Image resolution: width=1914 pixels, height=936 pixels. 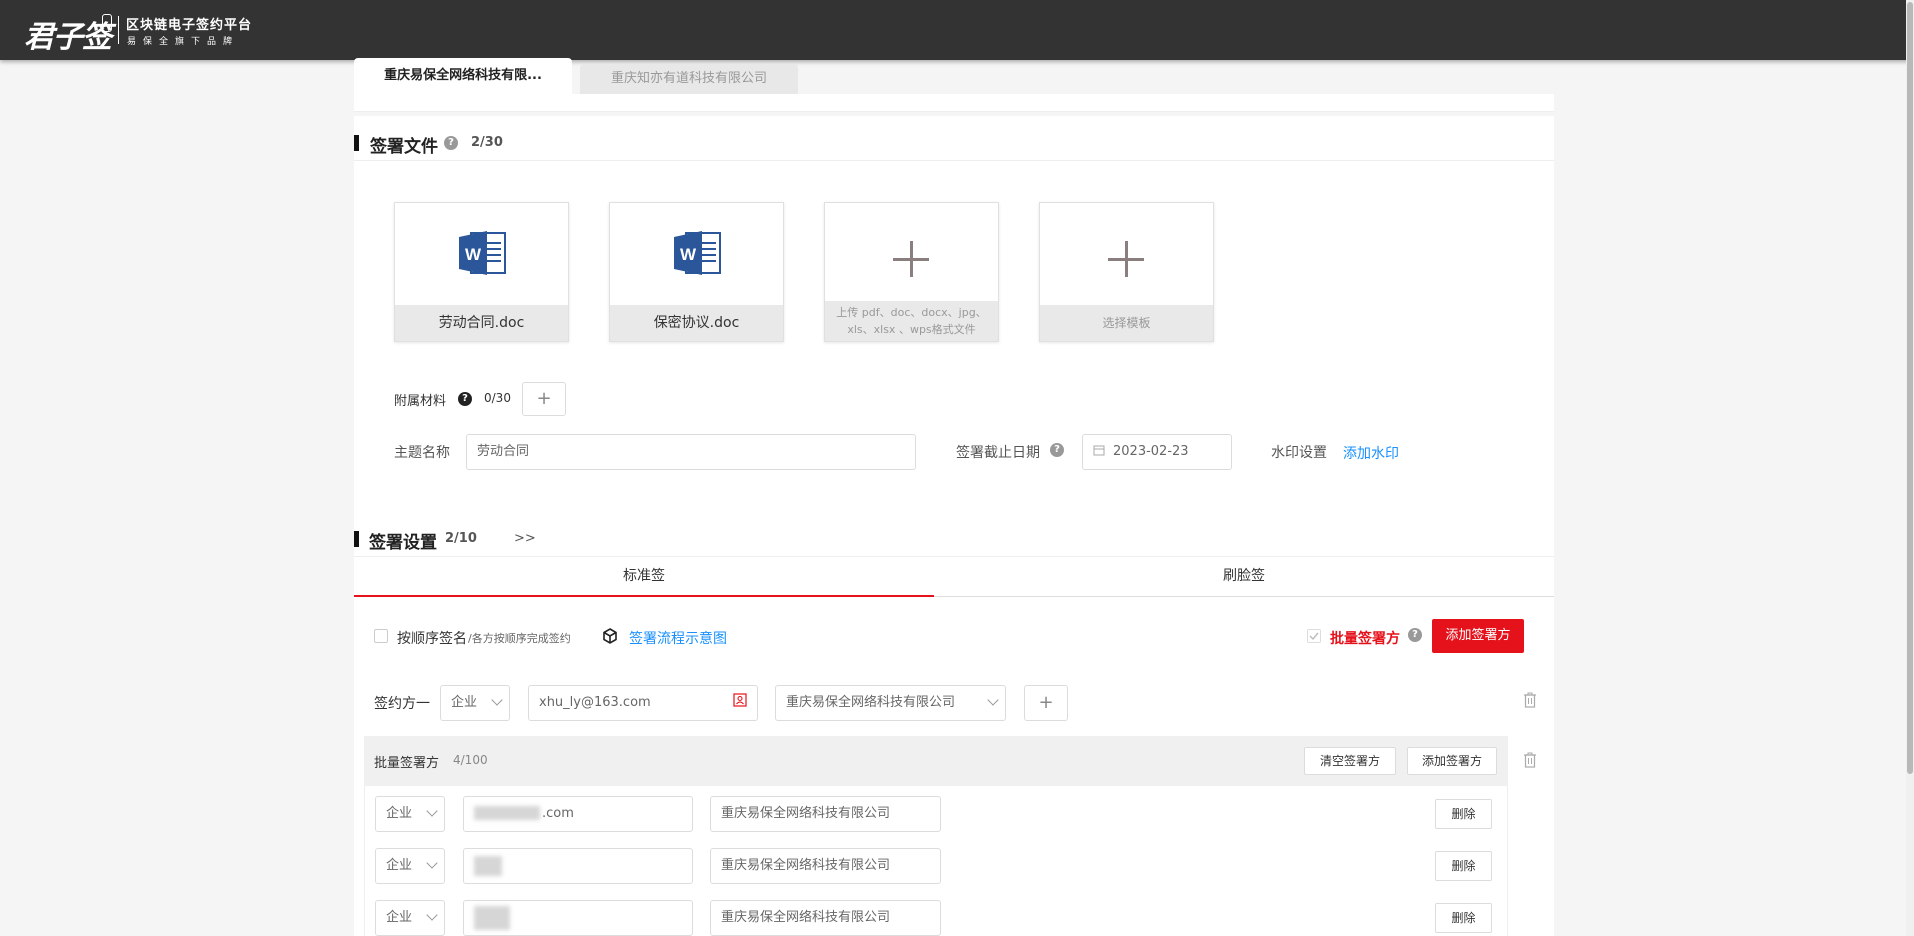 I want to click on file-card: W 保密协议.doc, so click(x=696, y=272).